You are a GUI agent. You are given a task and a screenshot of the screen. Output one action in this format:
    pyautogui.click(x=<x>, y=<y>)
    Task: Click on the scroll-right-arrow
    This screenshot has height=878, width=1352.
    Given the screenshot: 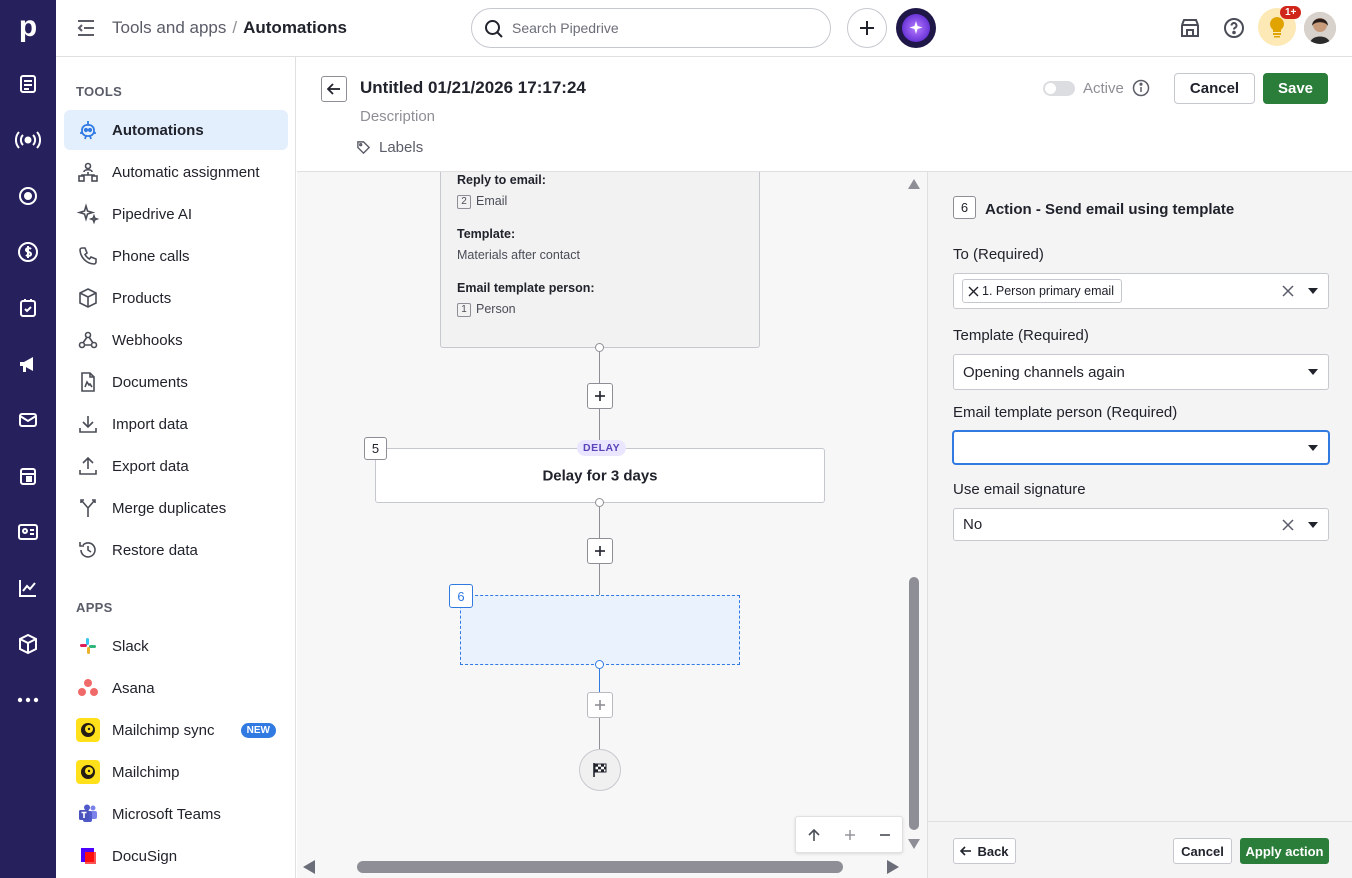 What is the action you would take?
    pyautogui.click(x=893, y=867)
    